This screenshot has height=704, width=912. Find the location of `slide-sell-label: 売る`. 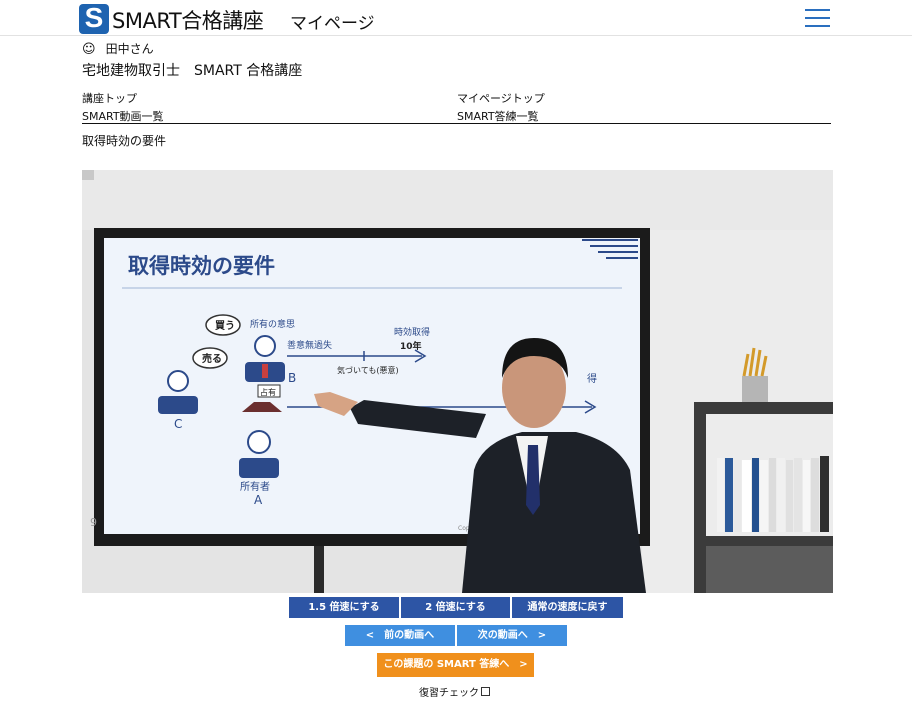

slide-sell-label: 売る is located at coordinates (212, 358).